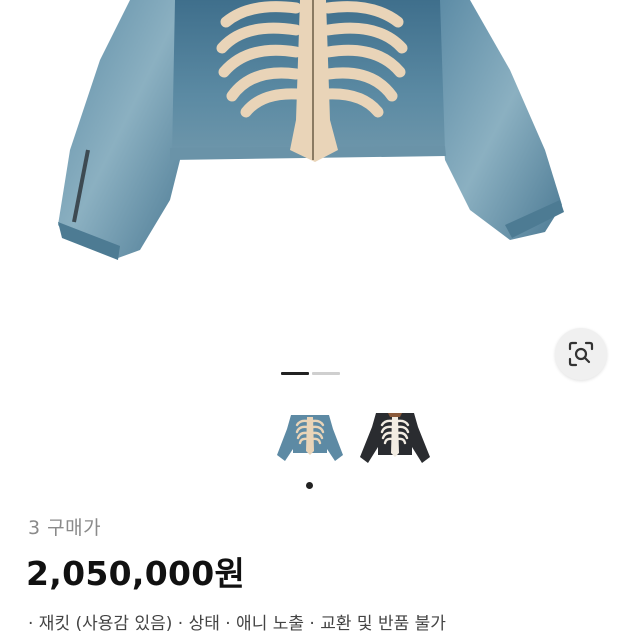  What do you see at coordinates (310, 437) in the screenshot?
I see `thumbnail-blue-jacket` at bounding box center [310, 437].